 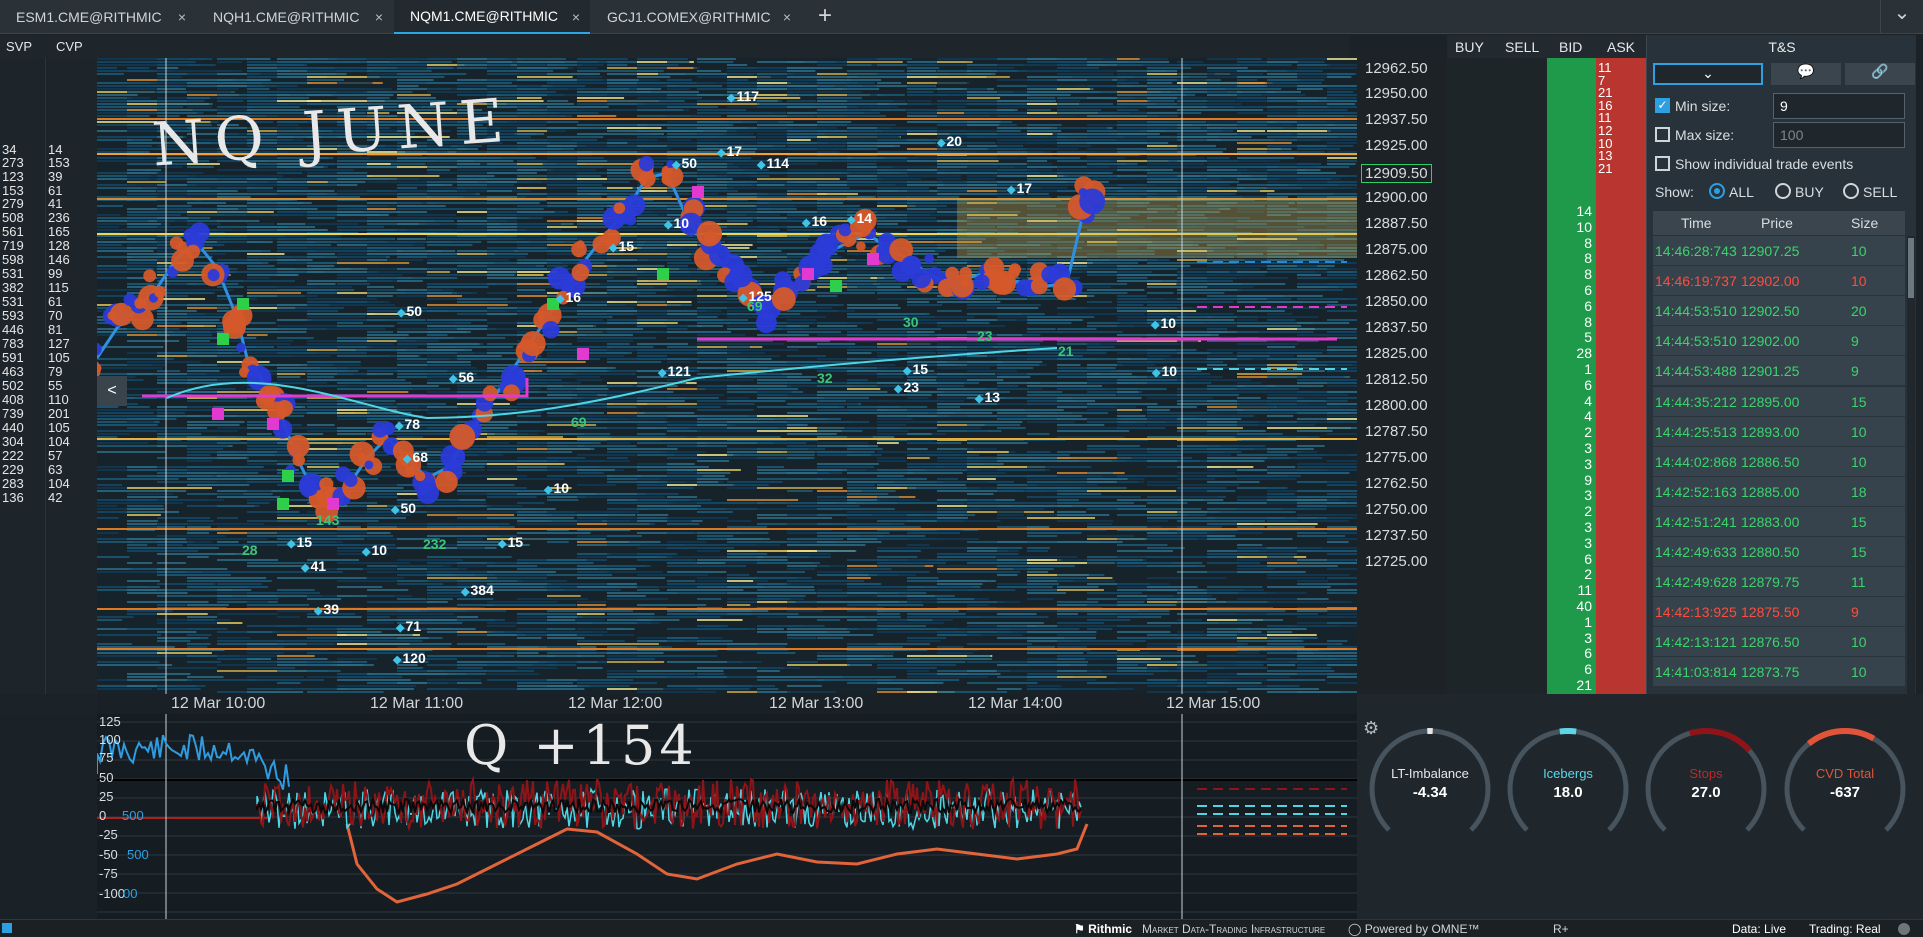 I want to click on collapse-panel-button: <, so click(x=112, y=391).